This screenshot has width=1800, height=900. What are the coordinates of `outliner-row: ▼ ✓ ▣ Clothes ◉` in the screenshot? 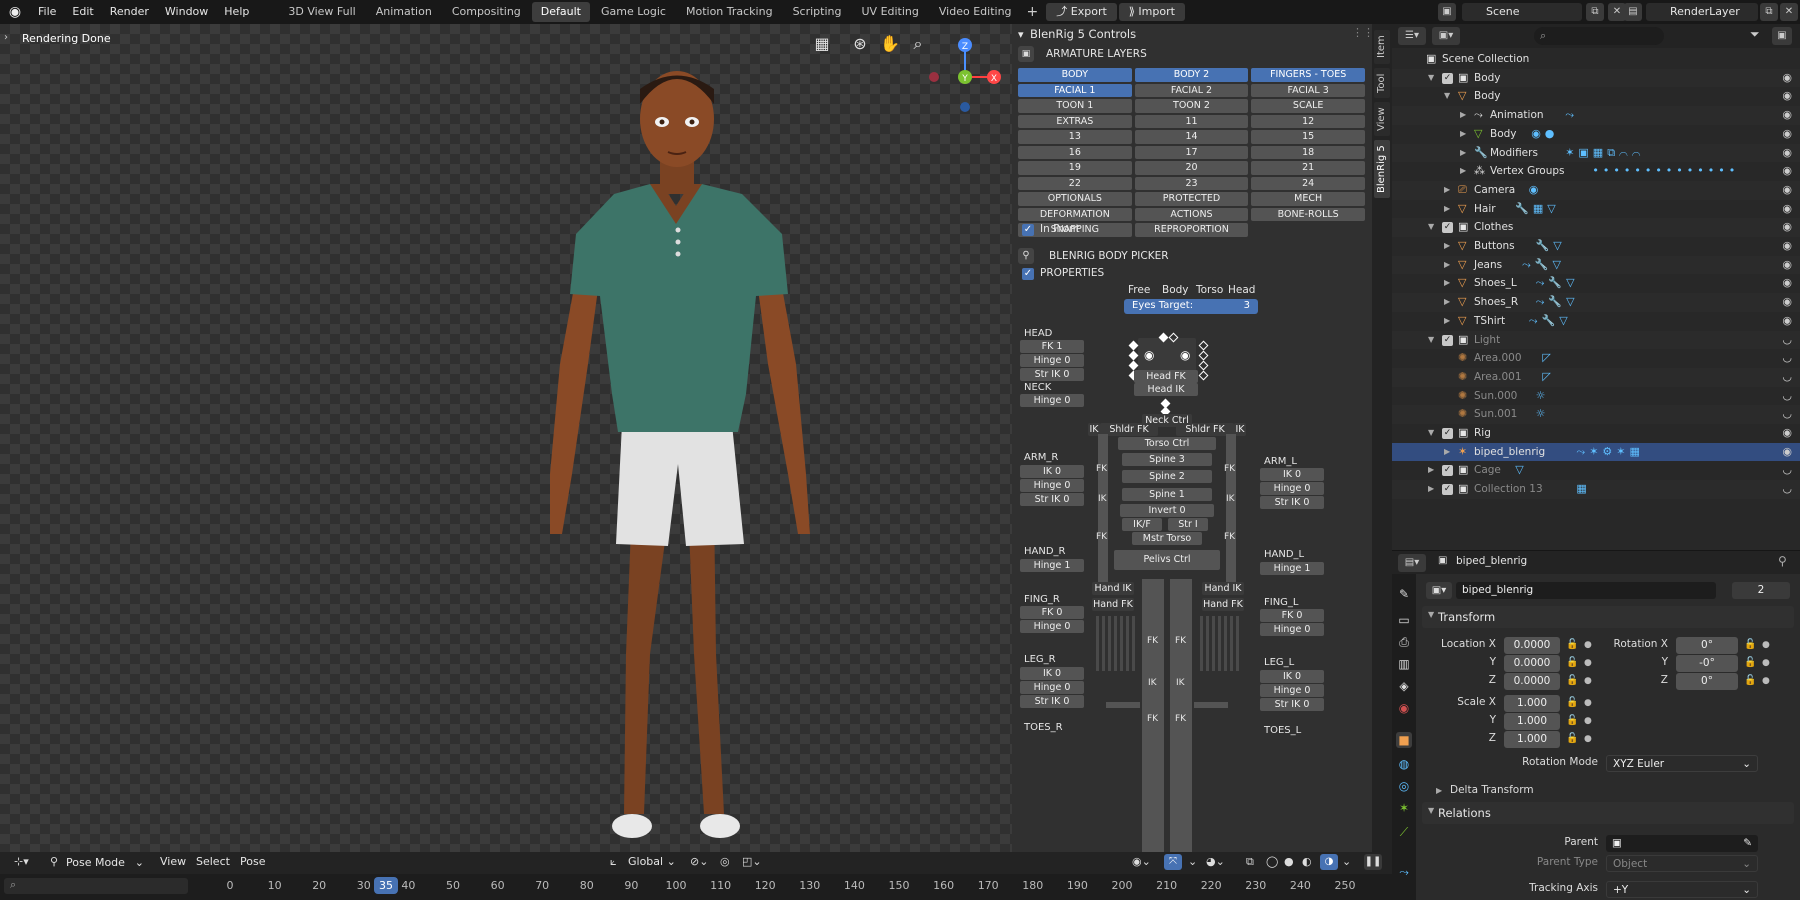 It's located at (1596, 227).